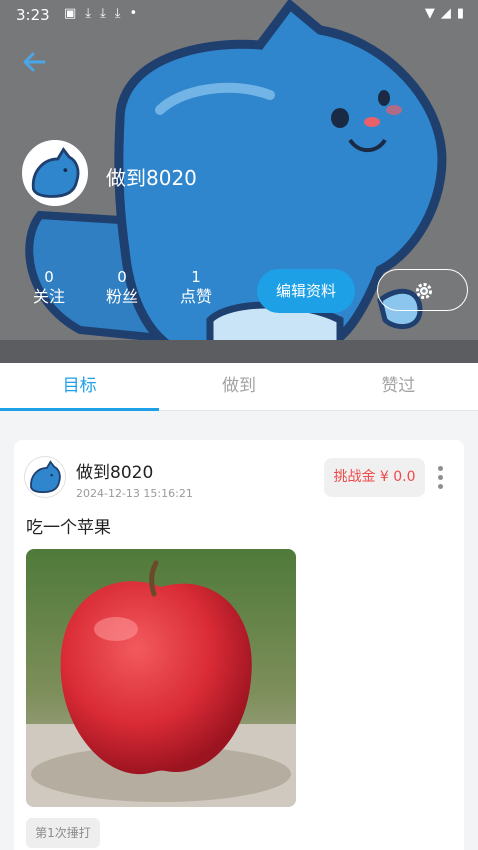 The width and height of the screenshot is (478, 850). I want to click on likes-stat: 1 点赞, so click(196, 288).